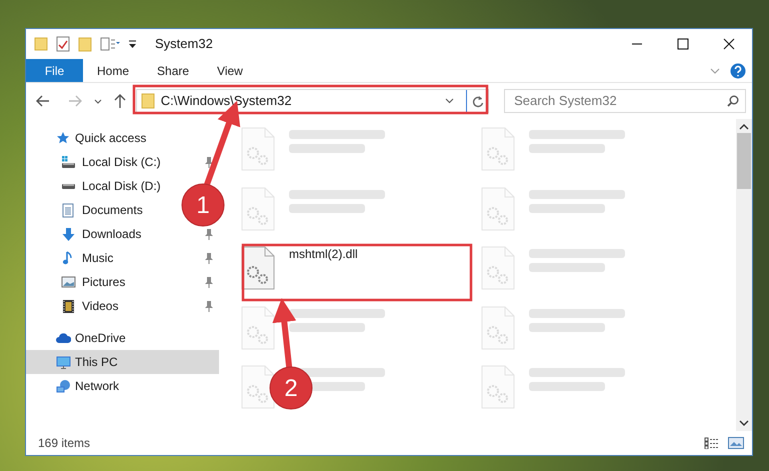  What do you see at coordinates (323, 254) in the screenshot?
I see `file-name: mshtml(2).dll` at bounding box center [323, 254].